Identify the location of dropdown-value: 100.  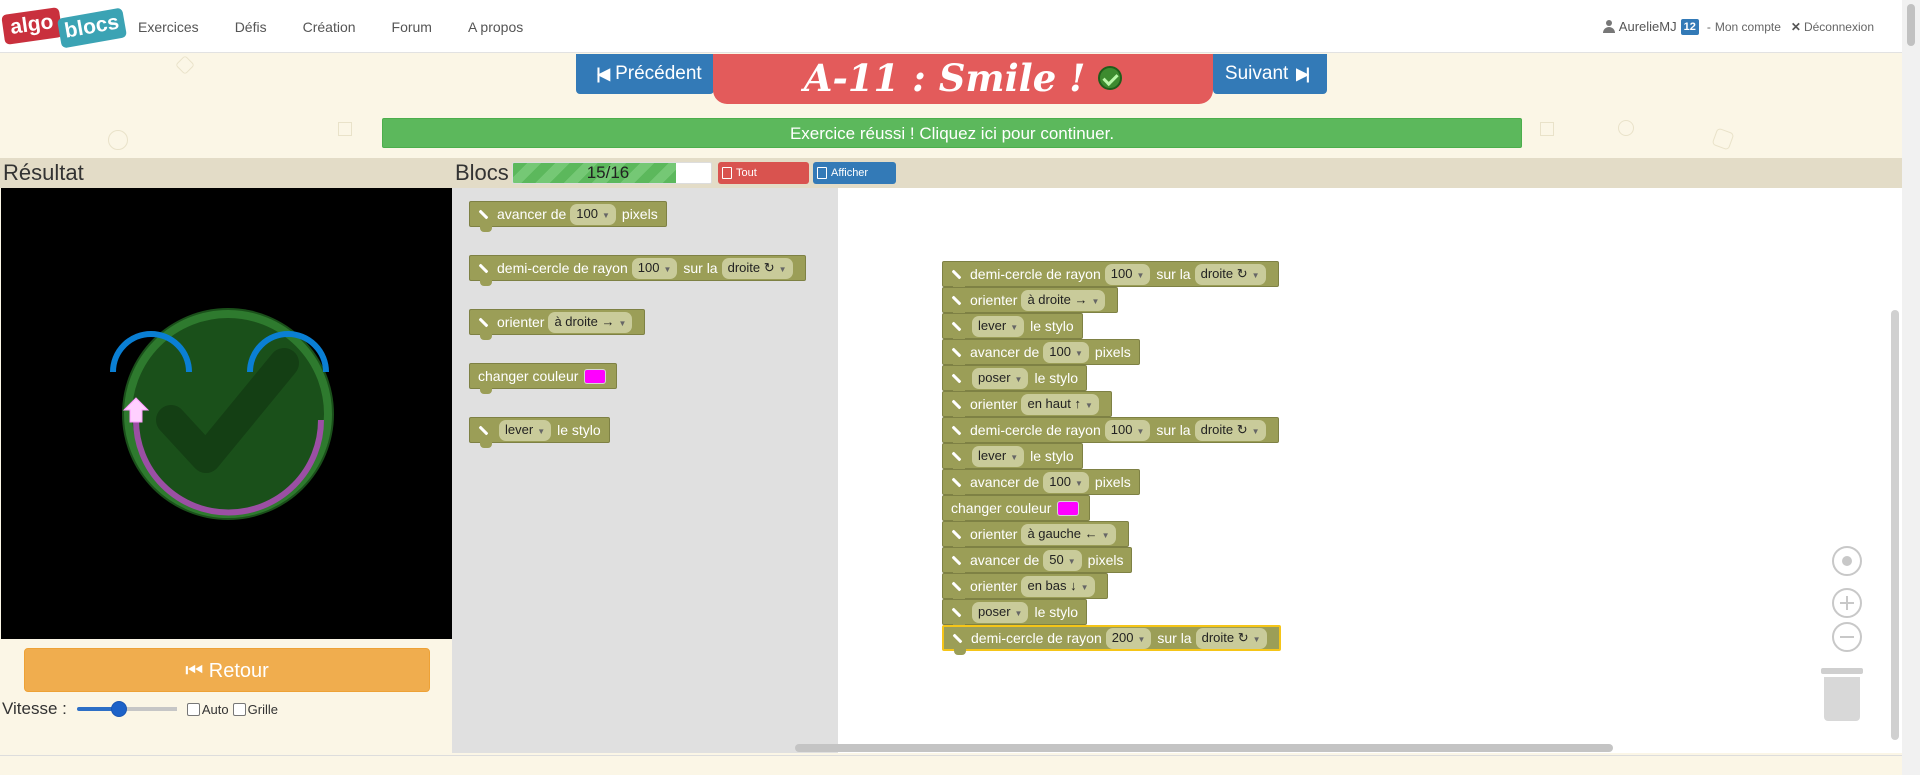
(587, 213).